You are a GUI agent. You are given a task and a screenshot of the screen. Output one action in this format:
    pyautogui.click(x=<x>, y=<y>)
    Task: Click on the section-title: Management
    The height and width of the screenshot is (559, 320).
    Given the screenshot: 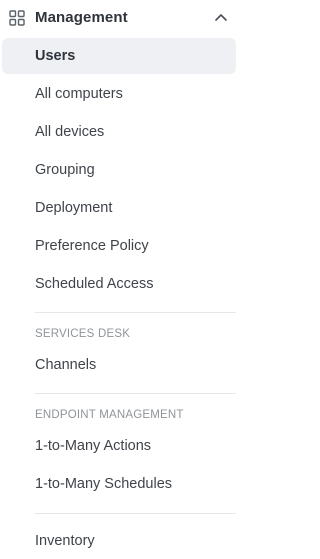 What is the action you would take?
    pyautogui.click(x=81, y=17)
    